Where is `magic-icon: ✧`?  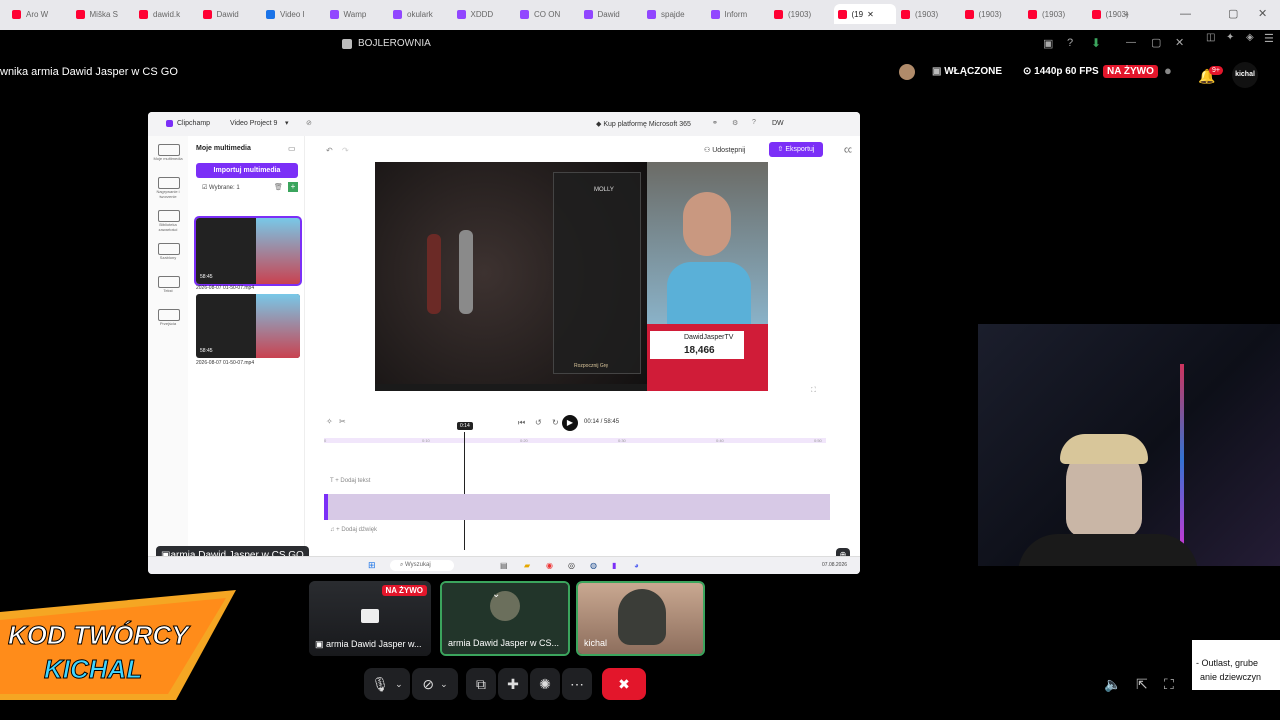 magic-icon: ✧ is located at coordinates (329, 421).